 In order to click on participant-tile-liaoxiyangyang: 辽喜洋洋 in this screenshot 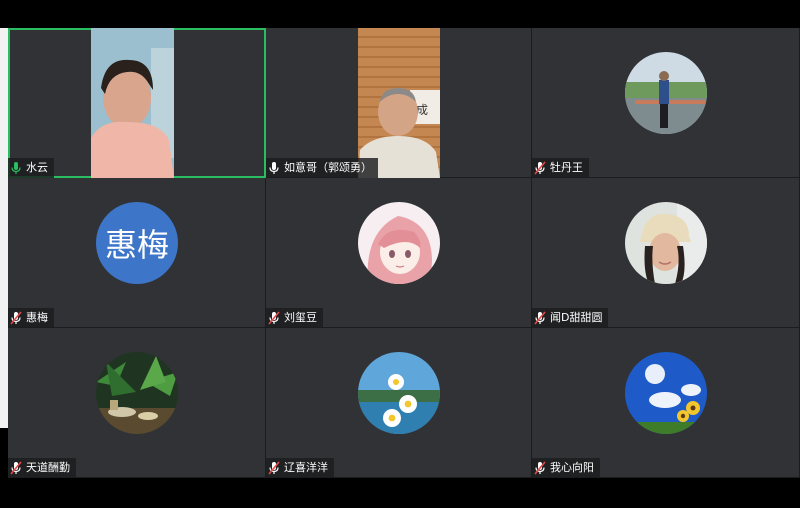, I will do `click(399, 403)`.